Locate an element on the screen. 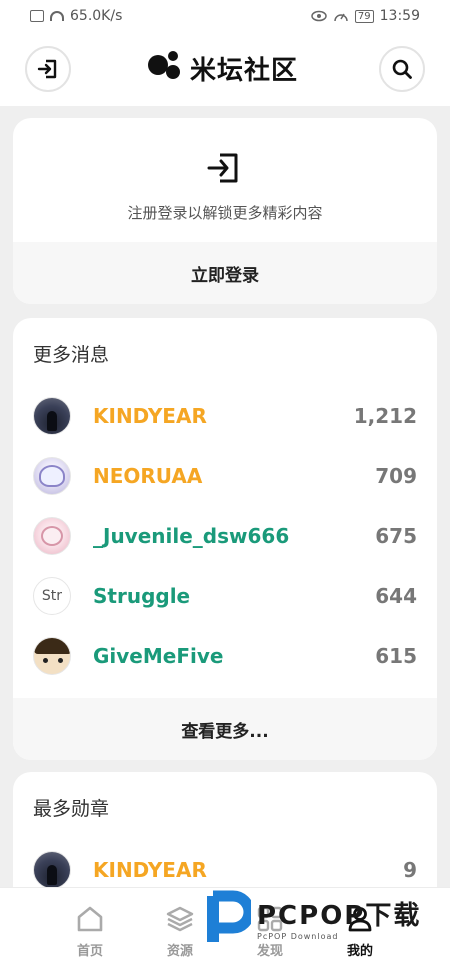  status-bar: 65.0K/s 79 13:59 is located at coordinates (225, 16).